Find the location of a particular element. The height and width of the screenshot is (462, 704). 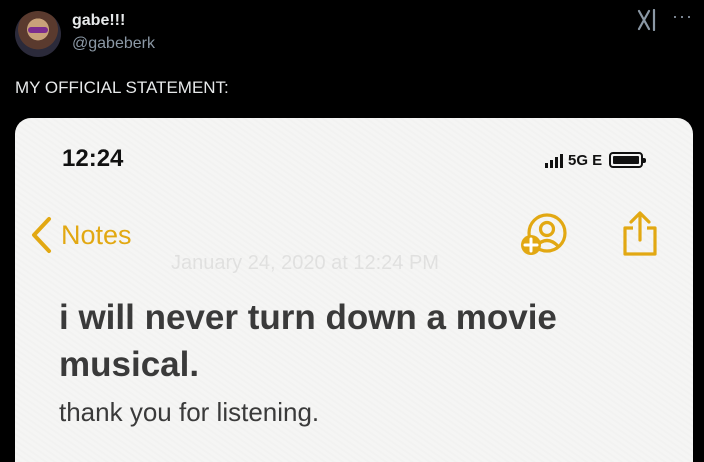

chevron-left-icon is located at coordinates (41, 235).